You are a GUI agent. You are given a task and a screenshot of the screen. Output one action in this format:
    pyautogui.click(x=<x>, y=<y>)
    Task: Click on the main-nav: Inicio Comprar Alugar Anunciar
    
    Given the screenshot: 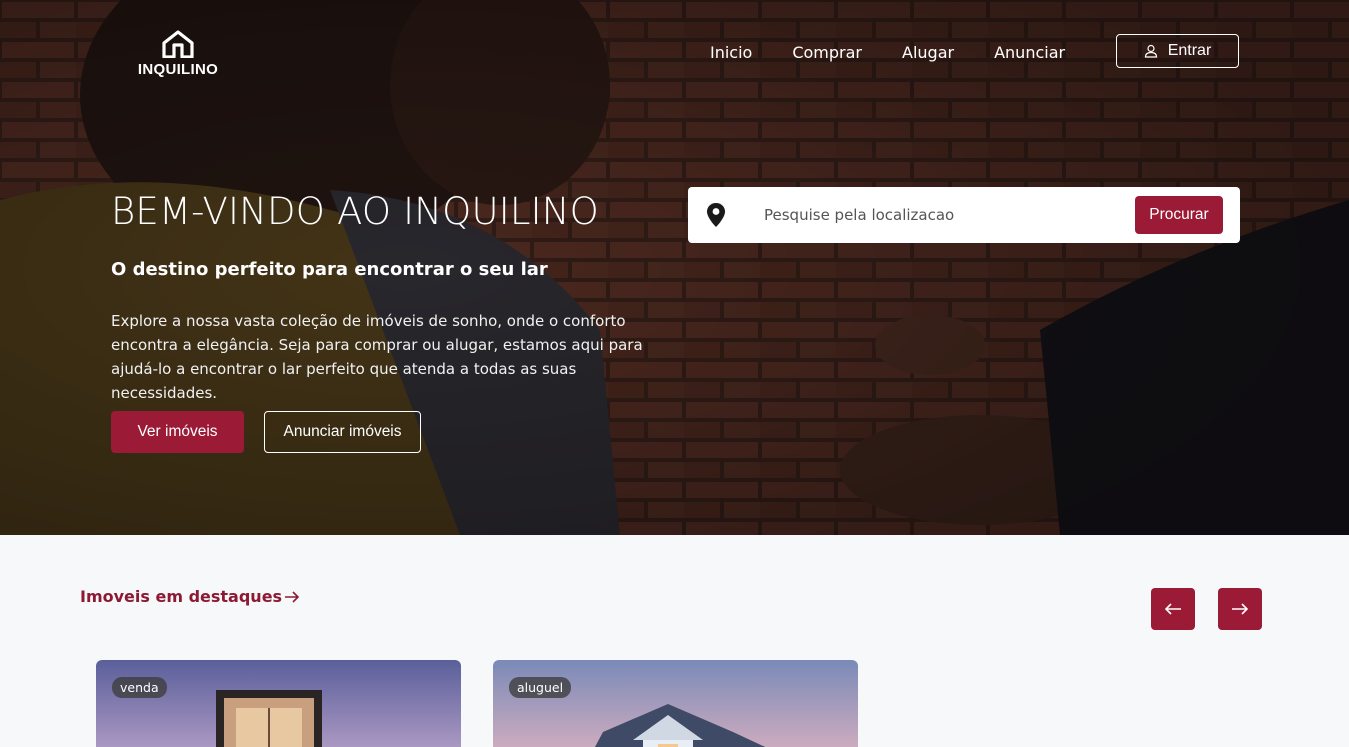 What is the action you would take?
    pyautogui.click(x=887, y=52)
    